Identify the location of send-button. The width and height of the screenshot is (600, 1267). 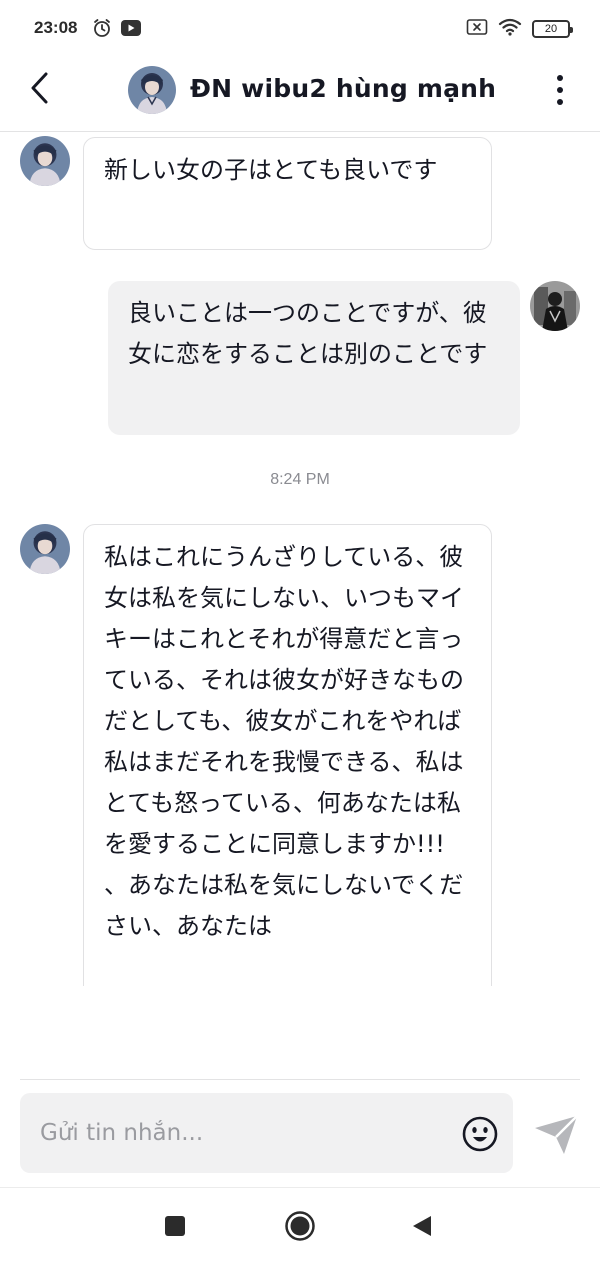
(556, 1134).